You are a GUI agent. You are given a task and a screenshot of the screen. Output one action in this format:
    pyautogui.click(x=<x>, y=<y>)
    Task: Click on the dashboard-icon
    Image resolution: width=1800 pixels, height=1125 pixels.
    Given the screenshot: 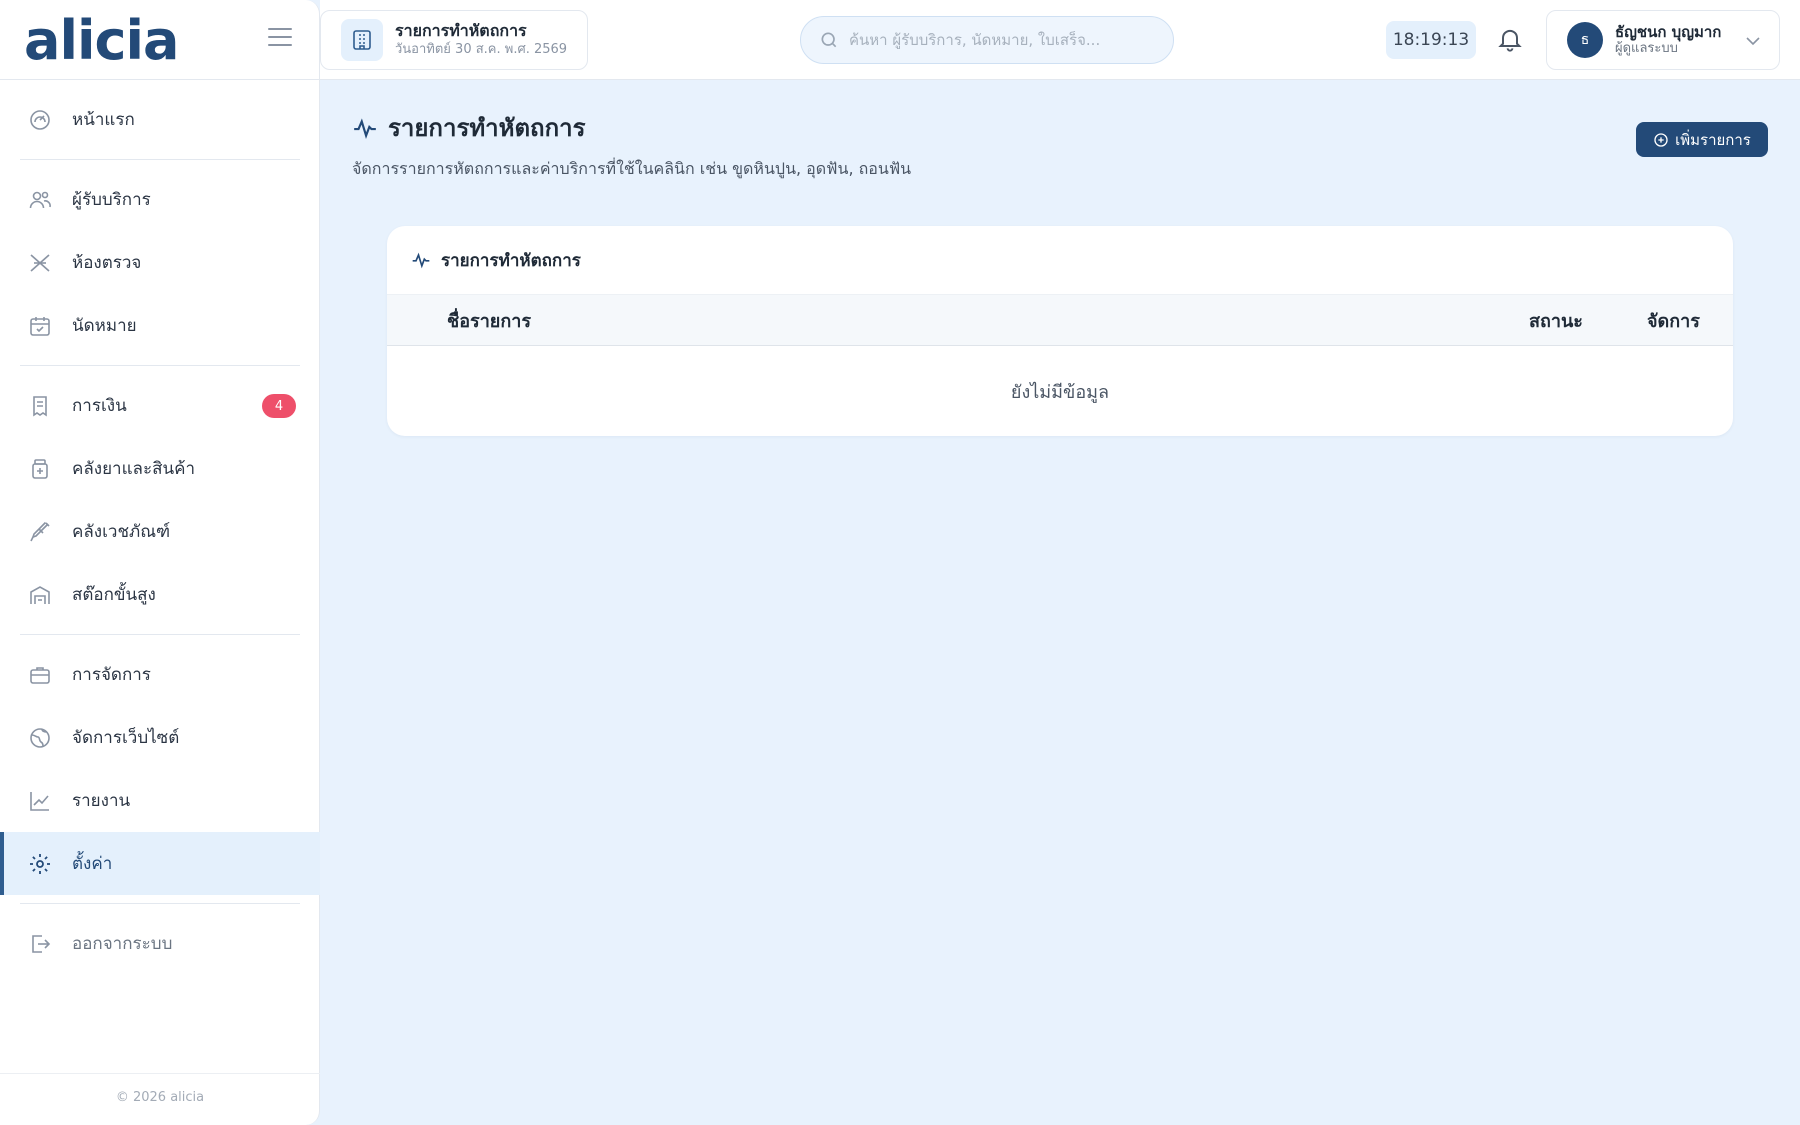 What is the action you would take?
    pyautogui.click(x=40, y=119)
    